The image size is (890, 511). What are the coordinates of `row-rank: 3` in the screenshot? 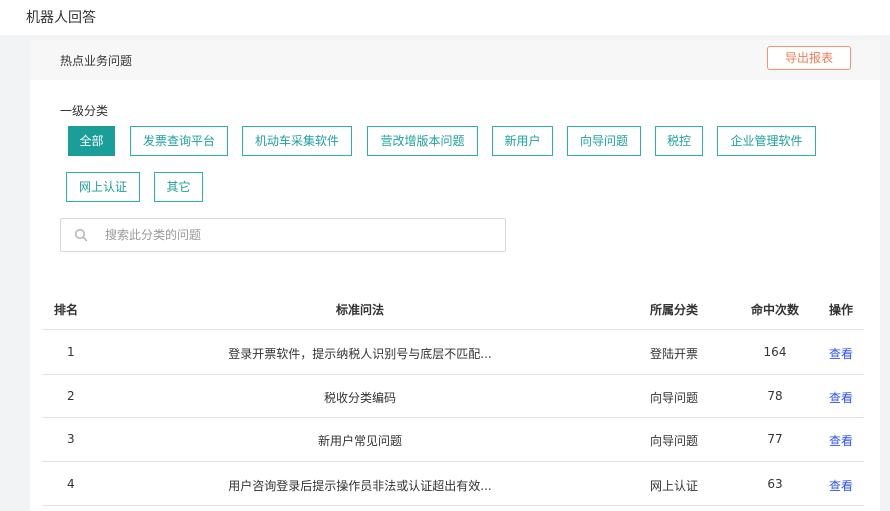 It's located at (71, 439).